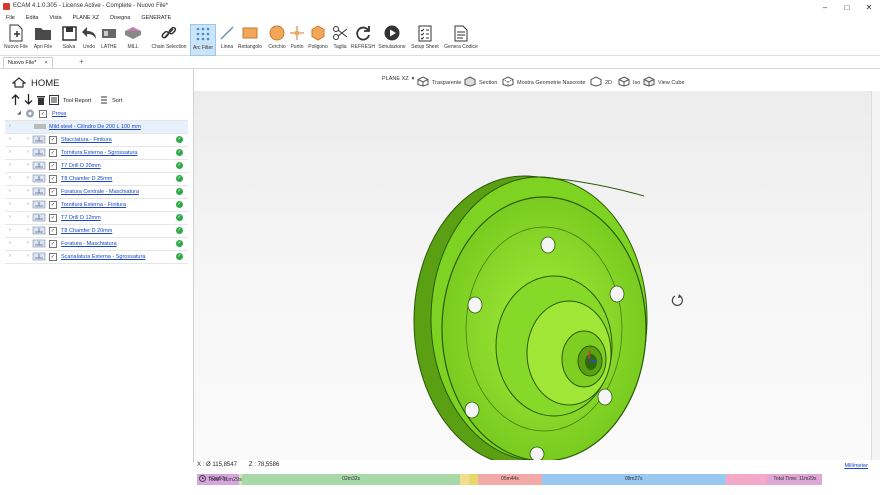 The width and height of the screenshot is (880, 495). Describe the element at coordinates (601, 82) in the screenshot. I see `view-2d-button: 2D` at that location.